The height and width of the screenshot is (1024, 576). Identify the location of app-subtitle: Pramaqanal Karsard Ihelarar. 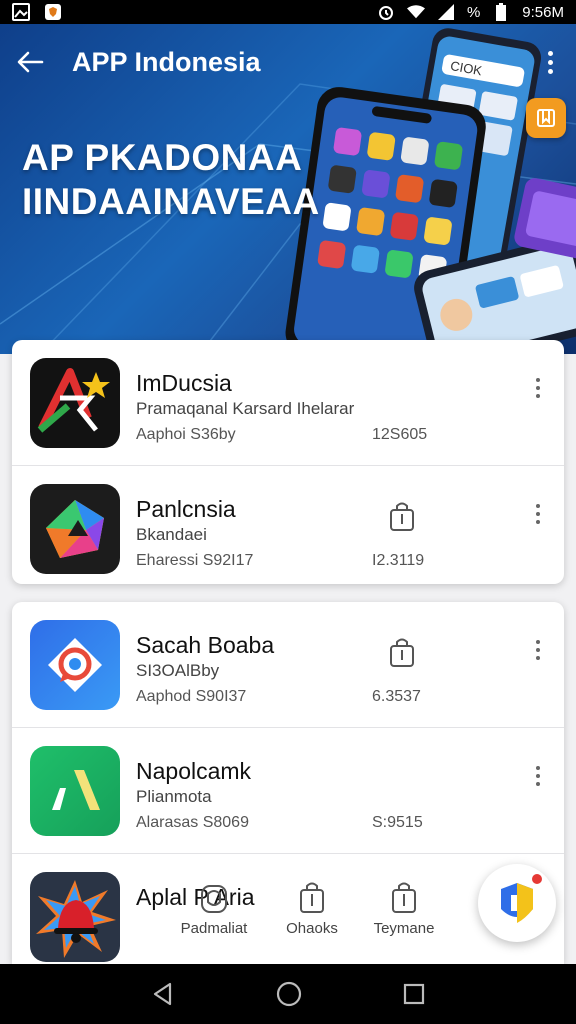
(245, 408).